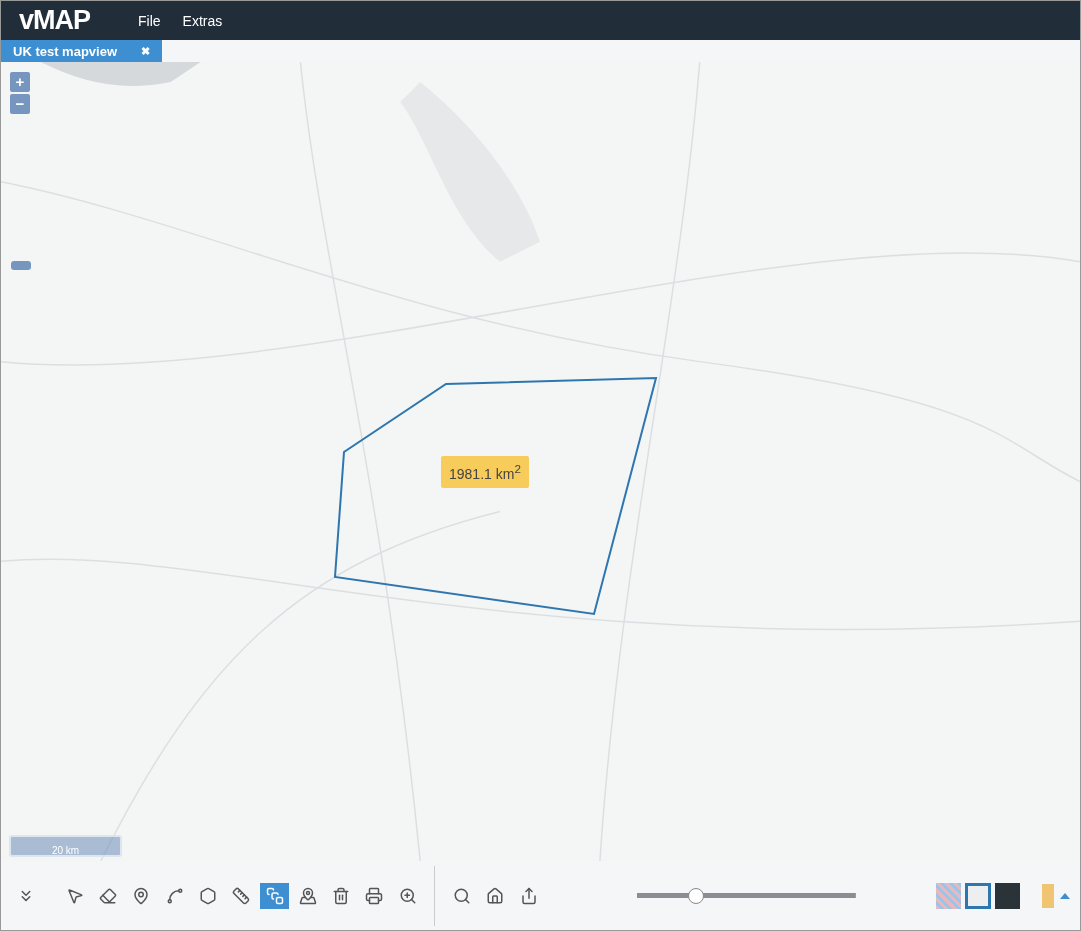  I want to click on ruler-icon, so click(241, 895).